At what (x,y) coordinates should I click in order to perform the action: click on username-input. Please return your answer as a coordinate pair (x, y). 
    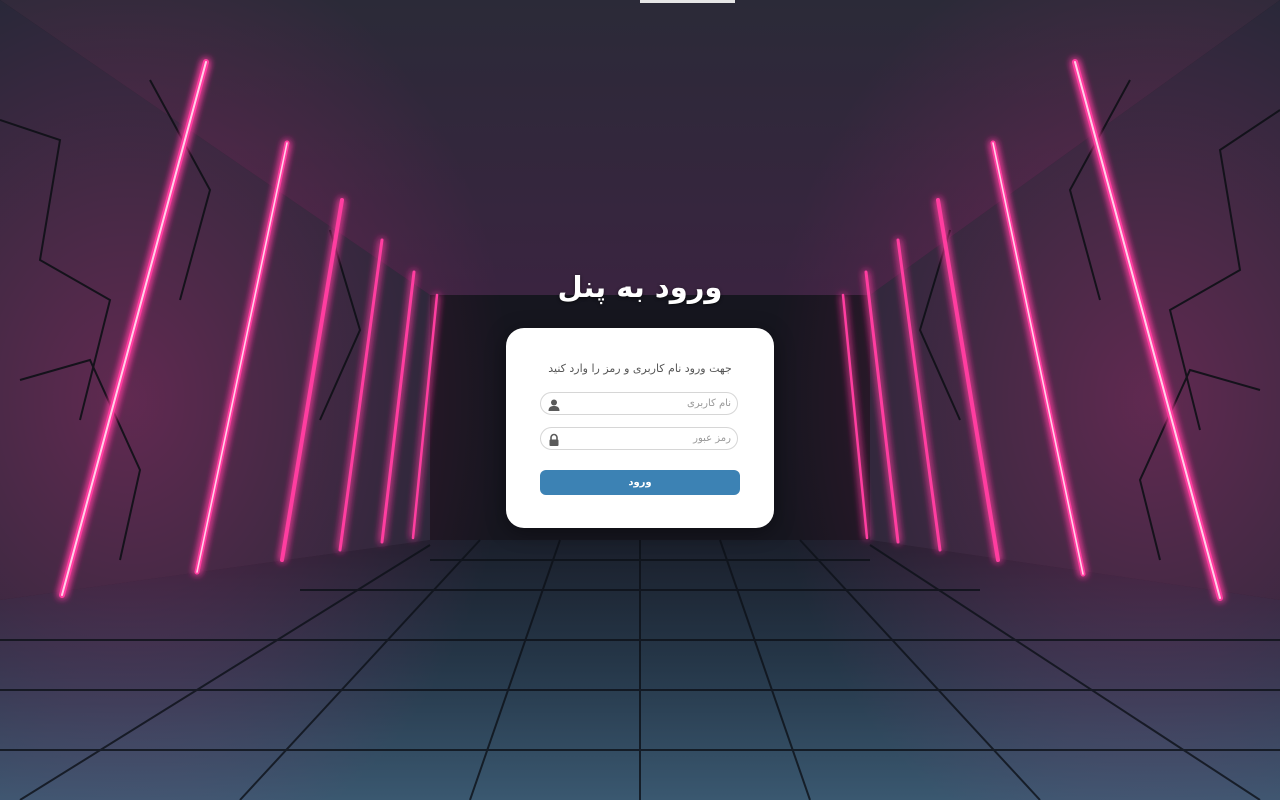
    Looking at the image, I should click on (652, 403).